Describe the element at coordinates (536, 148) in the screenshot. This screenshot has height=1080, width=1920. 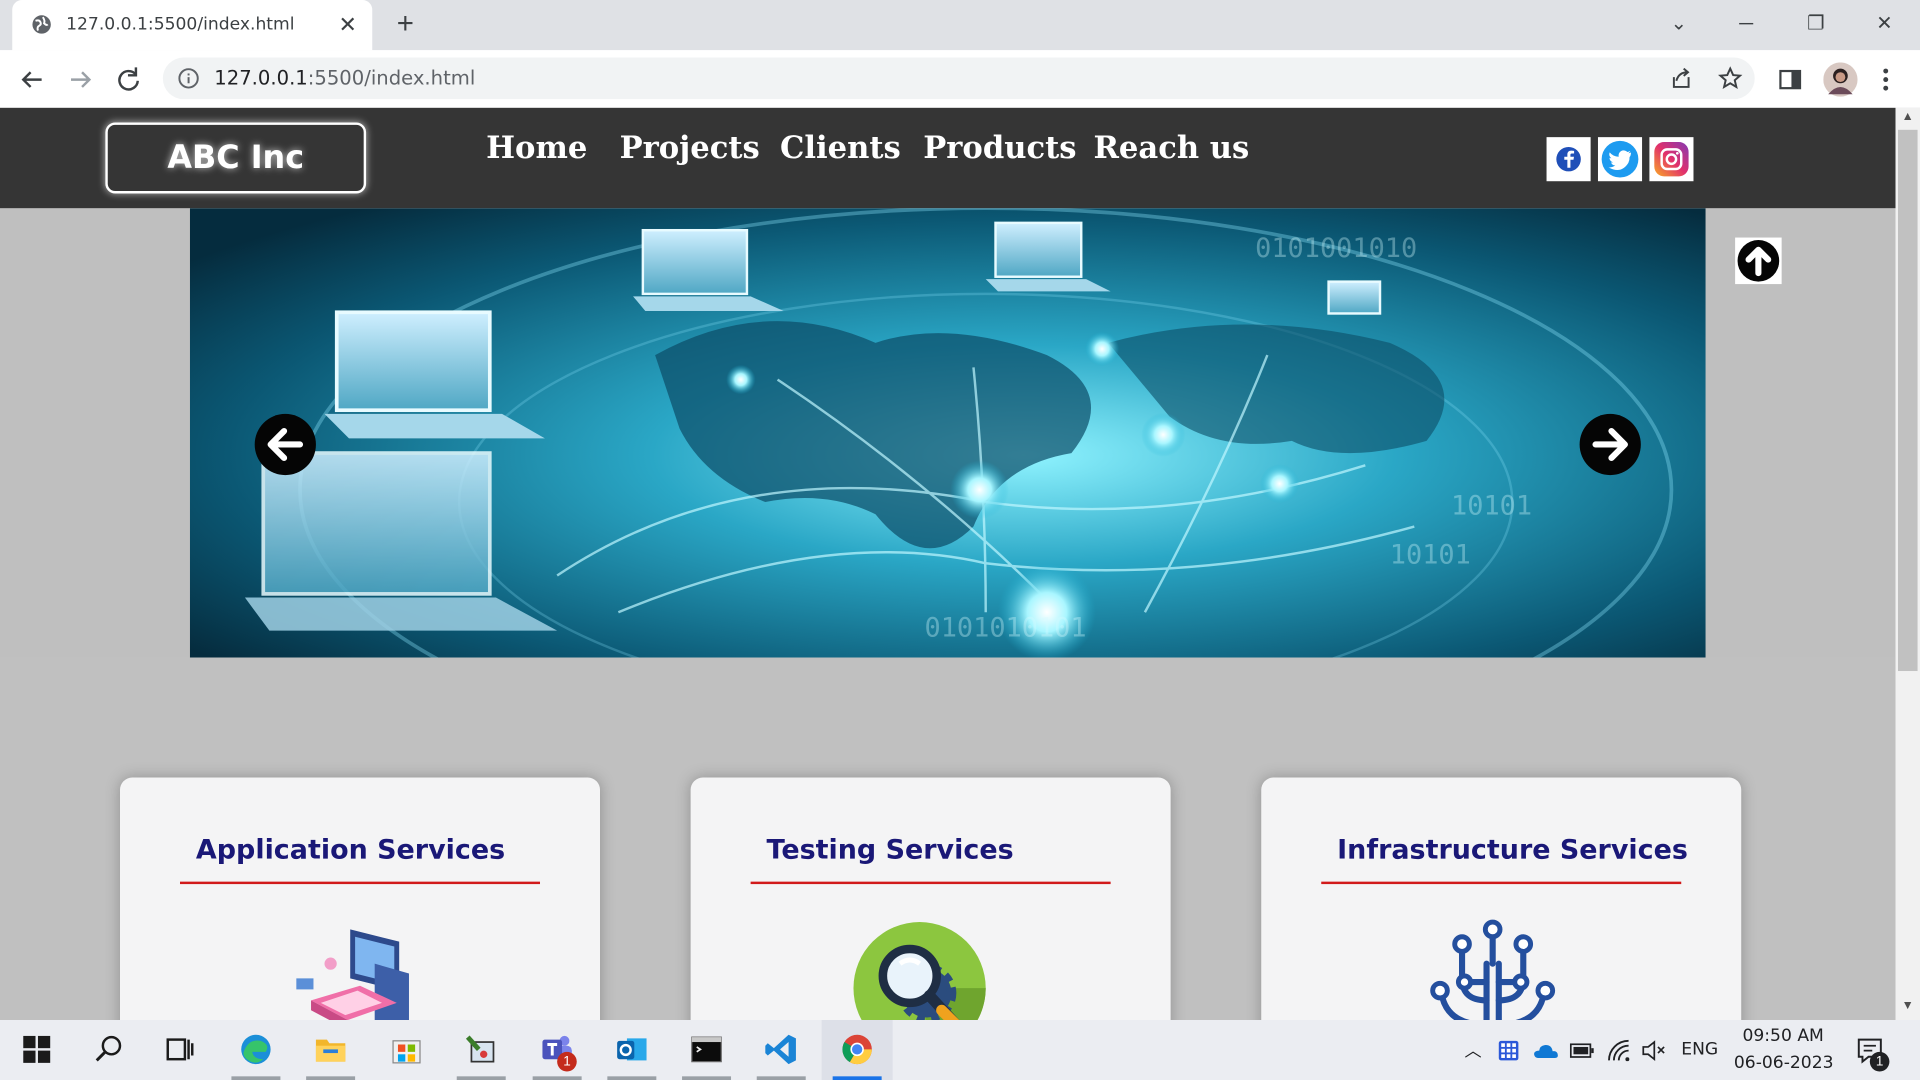
I see `nav-link-home: Home` at that location.